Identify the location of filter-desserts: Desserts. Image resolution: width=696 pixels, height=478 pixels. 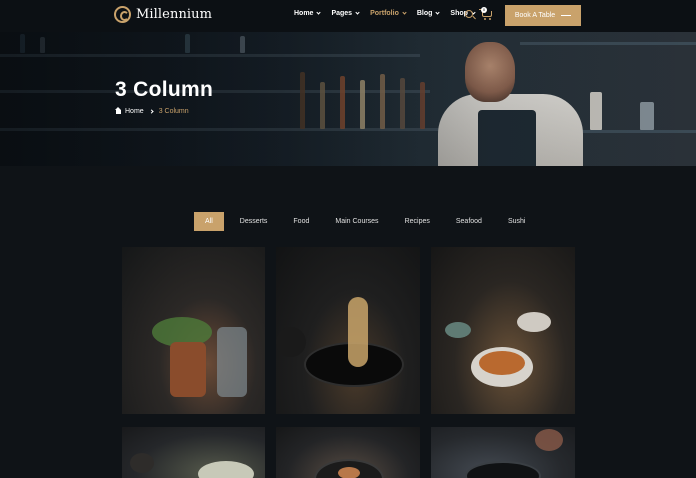
(254, 221).